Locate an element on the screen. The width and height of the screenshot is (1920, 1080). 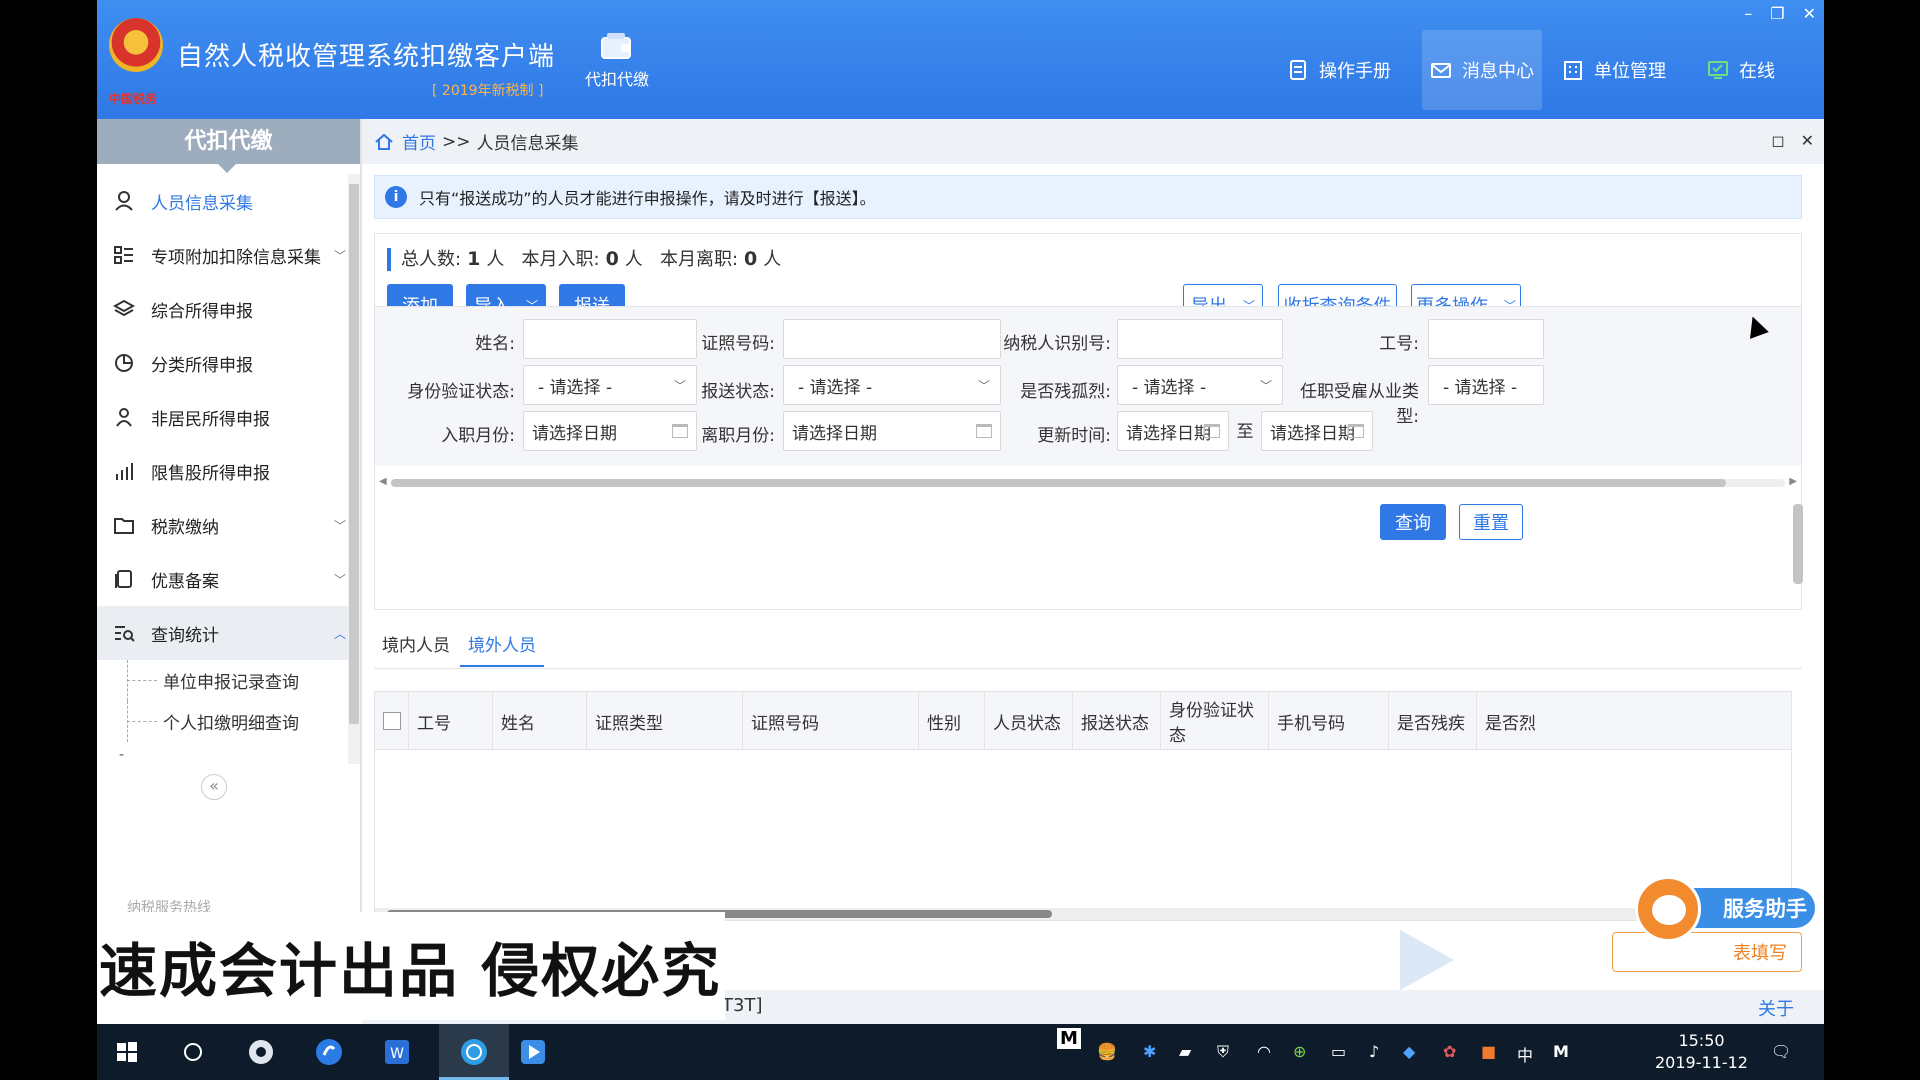
ime-mode-indicator: M is located at coordinates (1561, 1051).